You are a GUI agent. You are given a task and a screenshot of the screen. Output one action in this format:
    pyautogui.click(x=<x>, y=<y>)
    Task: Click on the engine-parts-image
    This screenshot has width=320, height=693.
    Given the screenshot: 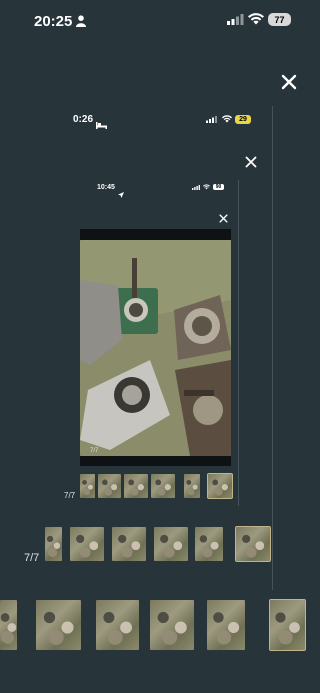 What is the action you would take?
    pyautogui.click(x=155, y=348)
    